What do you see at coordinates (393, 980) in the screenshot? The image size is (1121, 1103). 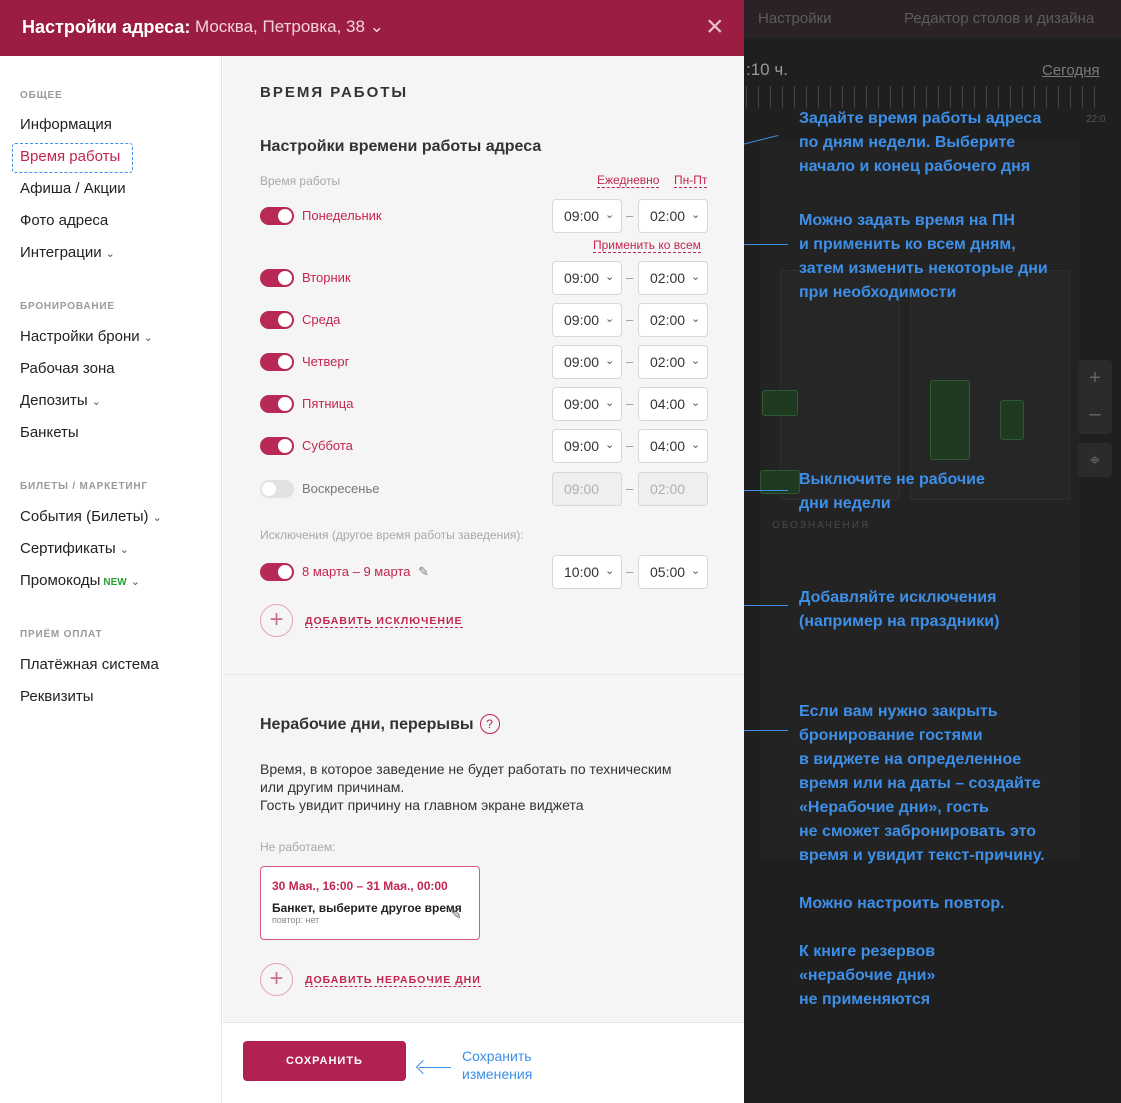 I see `add-nonwork-button: ДОБАВИТЬ НЕРАБОЧИЕ ДНИ` at bounding box center [393, 980].